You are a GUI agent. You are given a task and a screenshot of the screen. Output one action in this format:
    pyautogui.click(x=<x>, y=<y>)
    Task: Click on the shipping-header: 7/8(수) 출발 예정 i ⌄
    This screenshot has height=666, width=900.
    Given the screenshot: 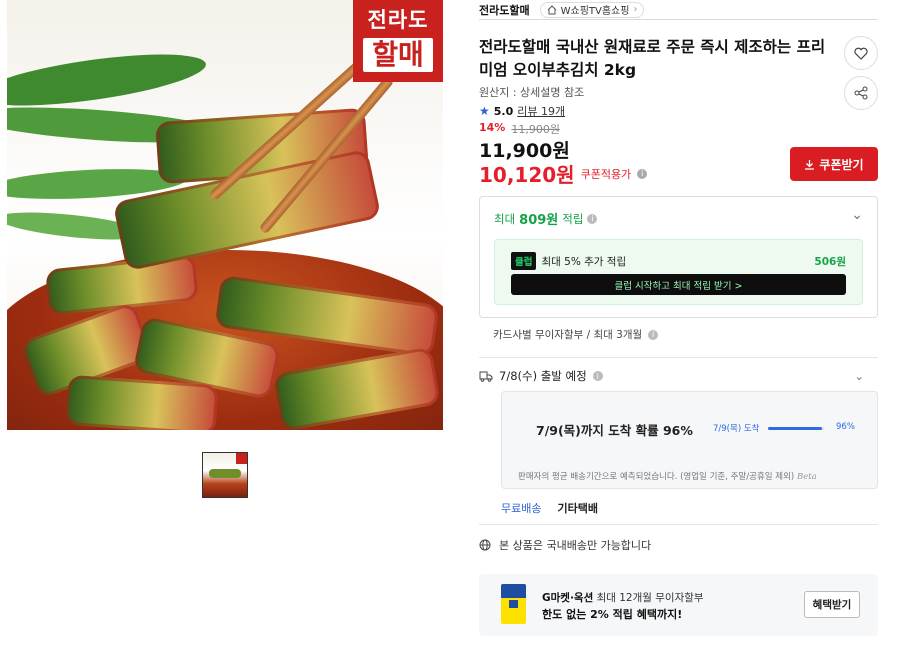 What is the action you would take?
    pyautogui.click(x=678, y=376)
    